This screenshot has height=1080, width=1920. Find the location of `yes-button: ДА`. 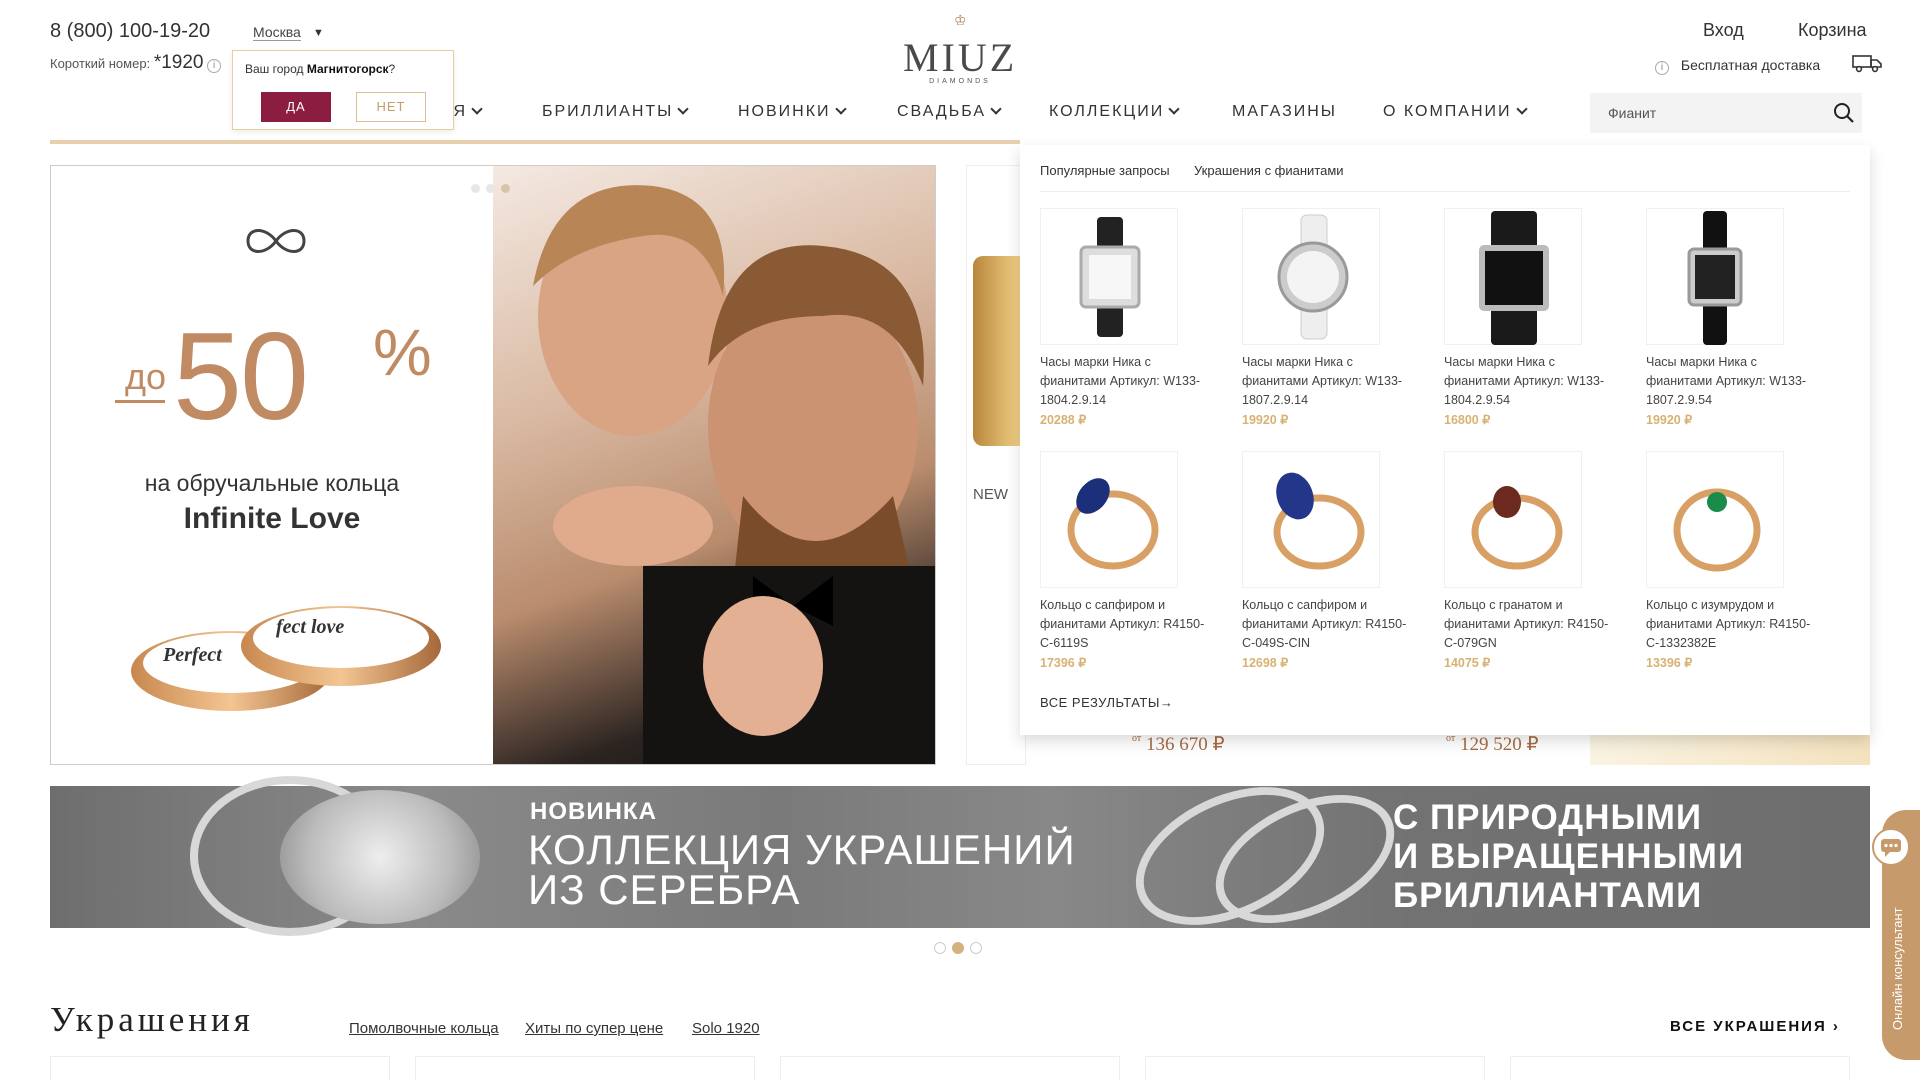

yes-button: ДА is located at coordinates (296, 107).